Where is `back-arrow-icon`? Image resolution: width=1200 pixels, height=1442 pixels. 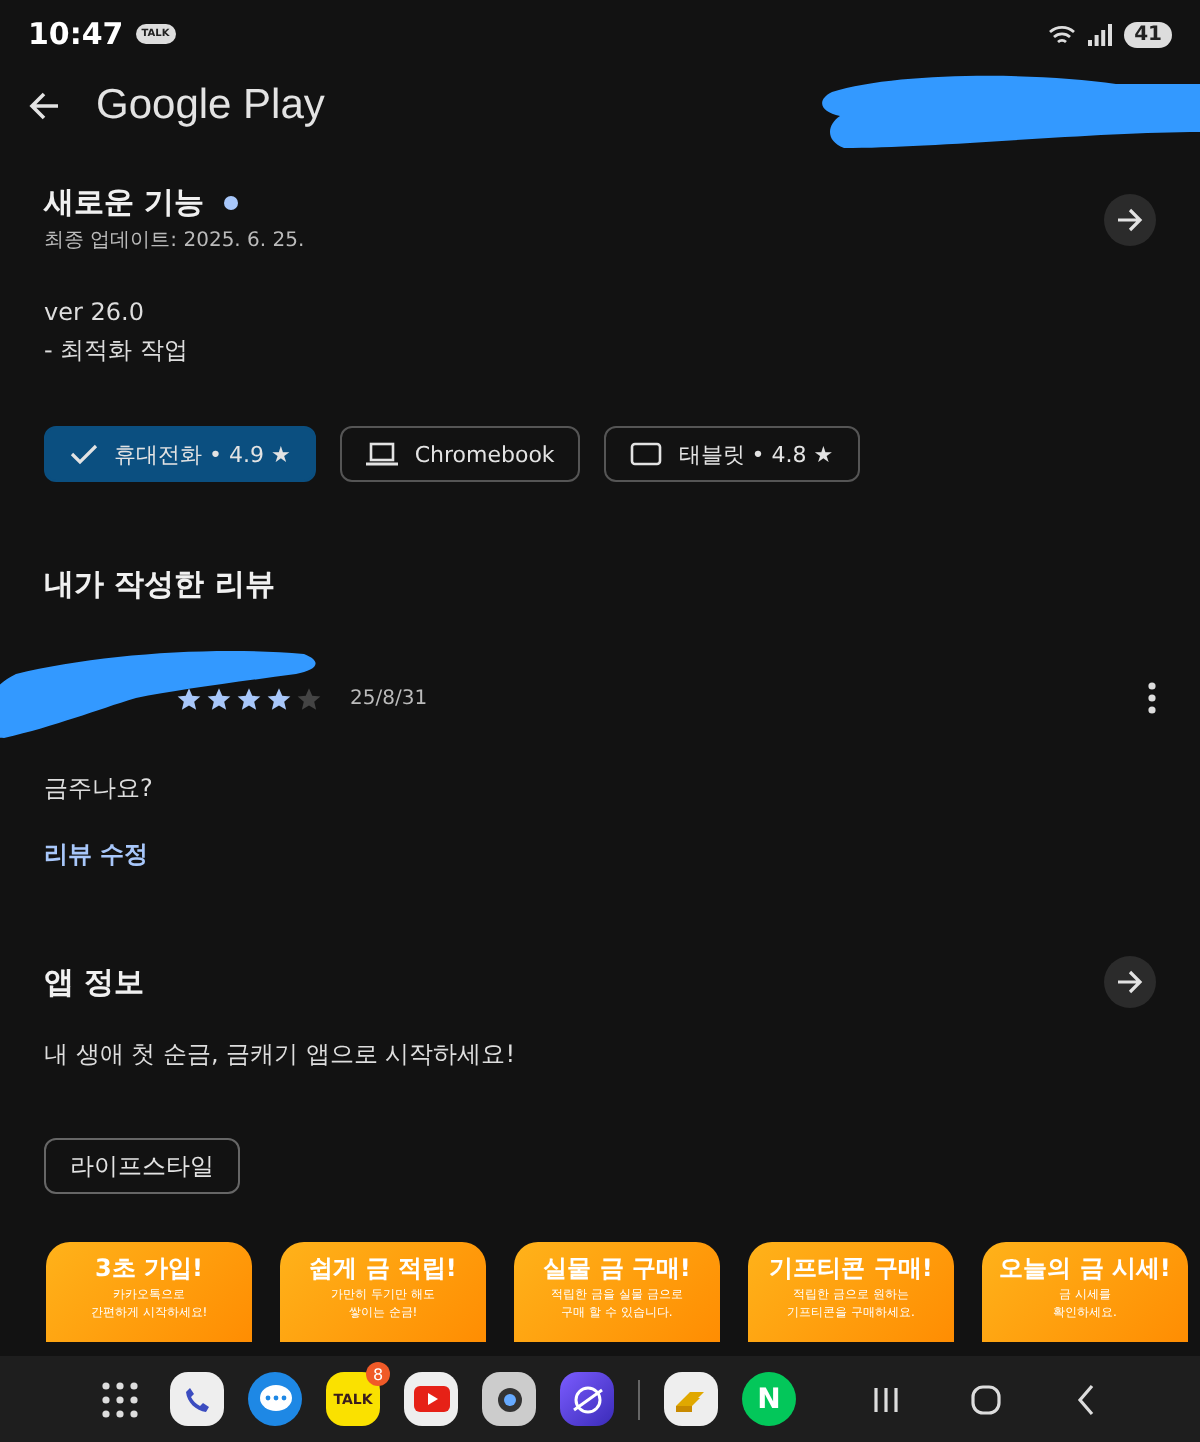
back-arrow-icon is located at coordinates (44, 106).